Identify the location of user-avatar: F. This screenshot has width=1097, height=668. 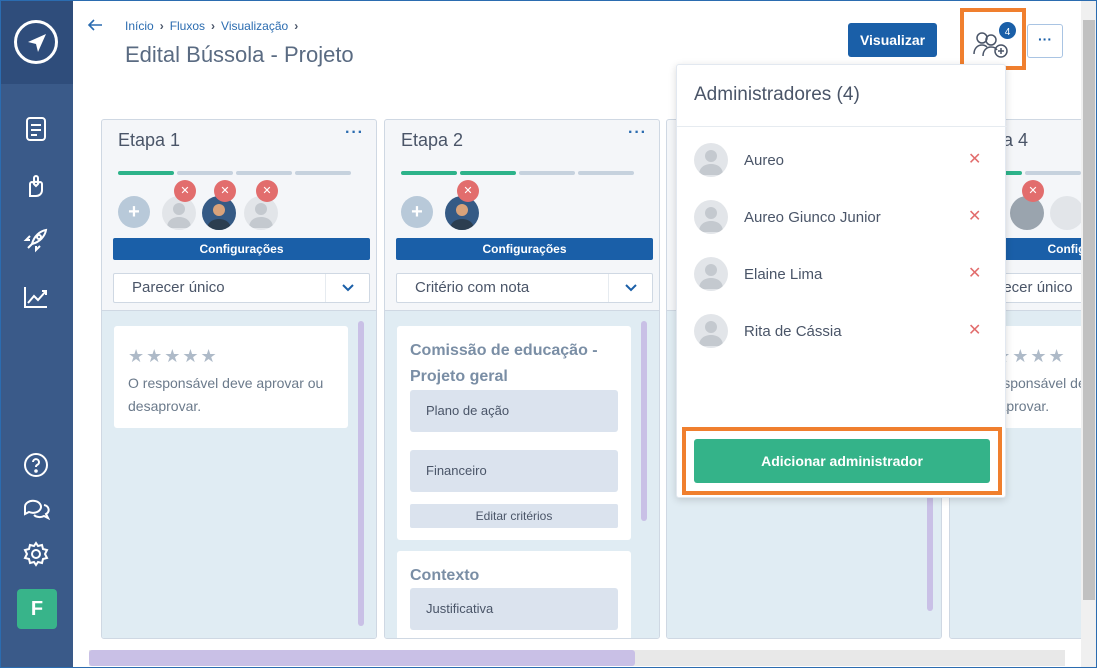
(37, 609).